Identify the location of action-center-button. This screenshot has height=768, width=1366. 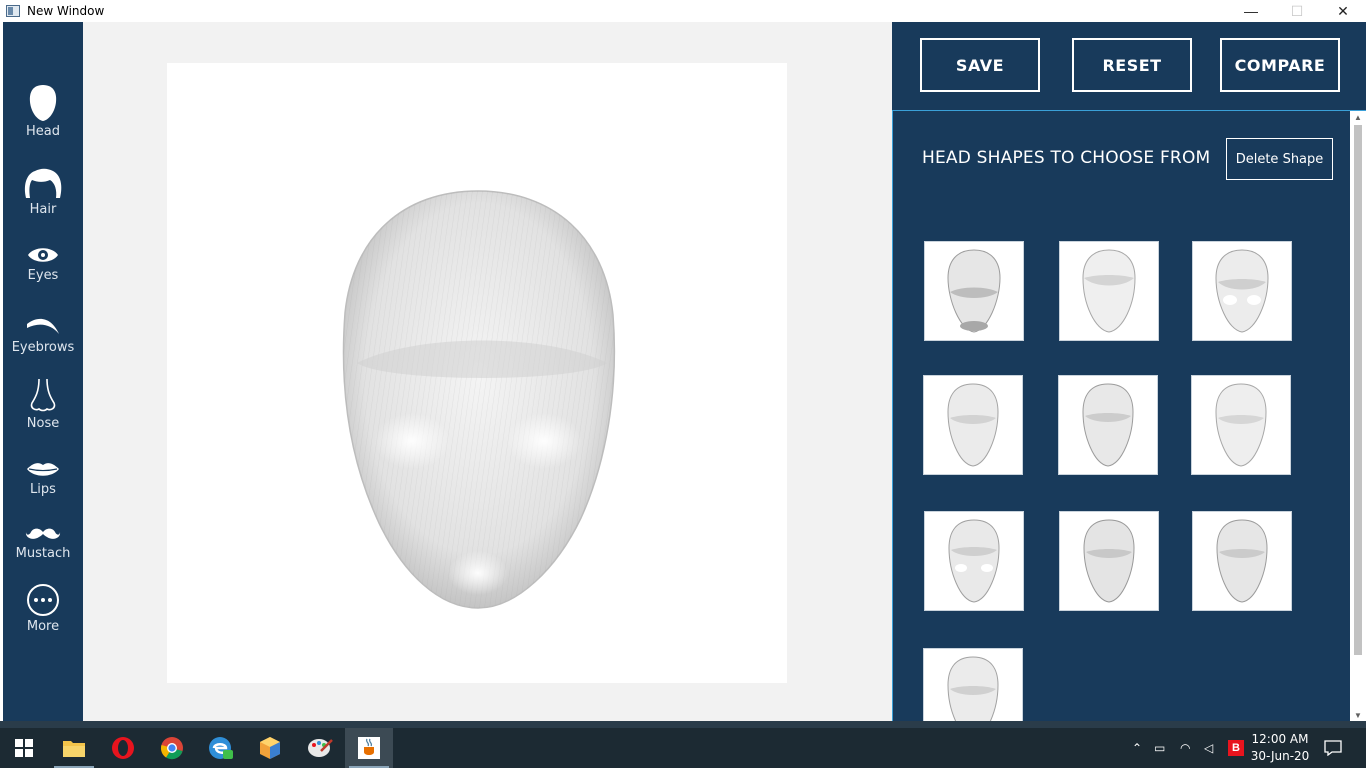
(1333, 748).